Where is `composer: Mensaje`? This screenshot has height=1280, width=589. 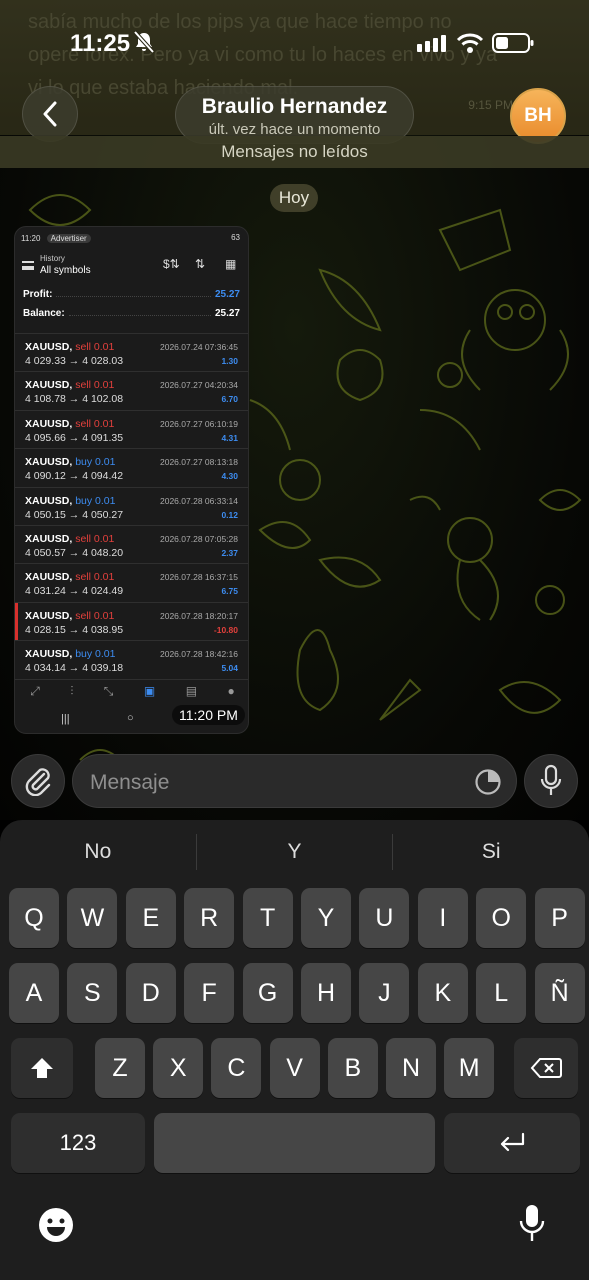 composer: Mensaje is located at coordinates (294, 782).